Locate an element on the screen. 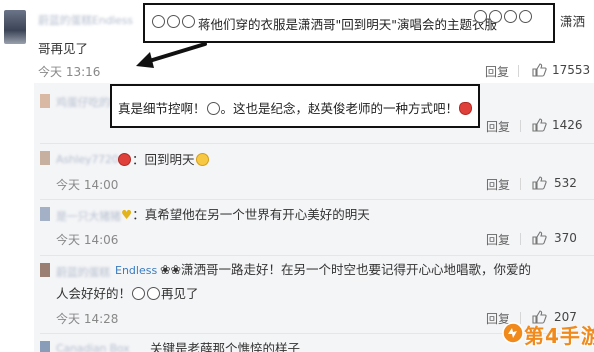 This screenshot has width=594, height=352. like-count: 370 is located at coordinates (565, 238).